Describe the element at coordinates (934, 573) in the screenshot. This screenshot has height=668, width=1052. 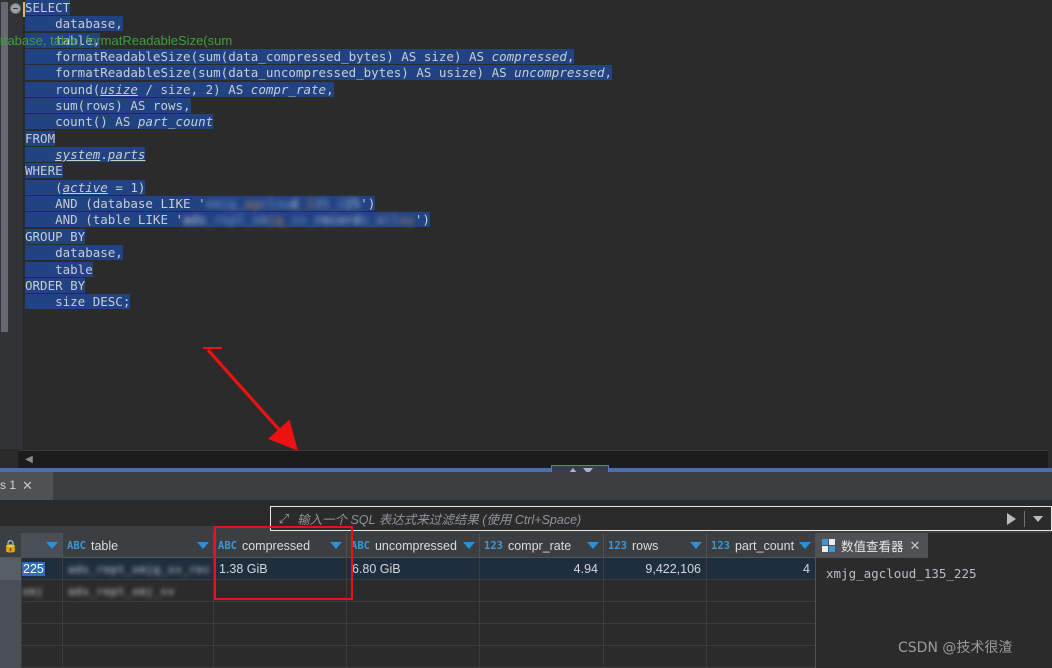
I see `value-viewer-content: xmjg_agcloud_135_225` at that location.